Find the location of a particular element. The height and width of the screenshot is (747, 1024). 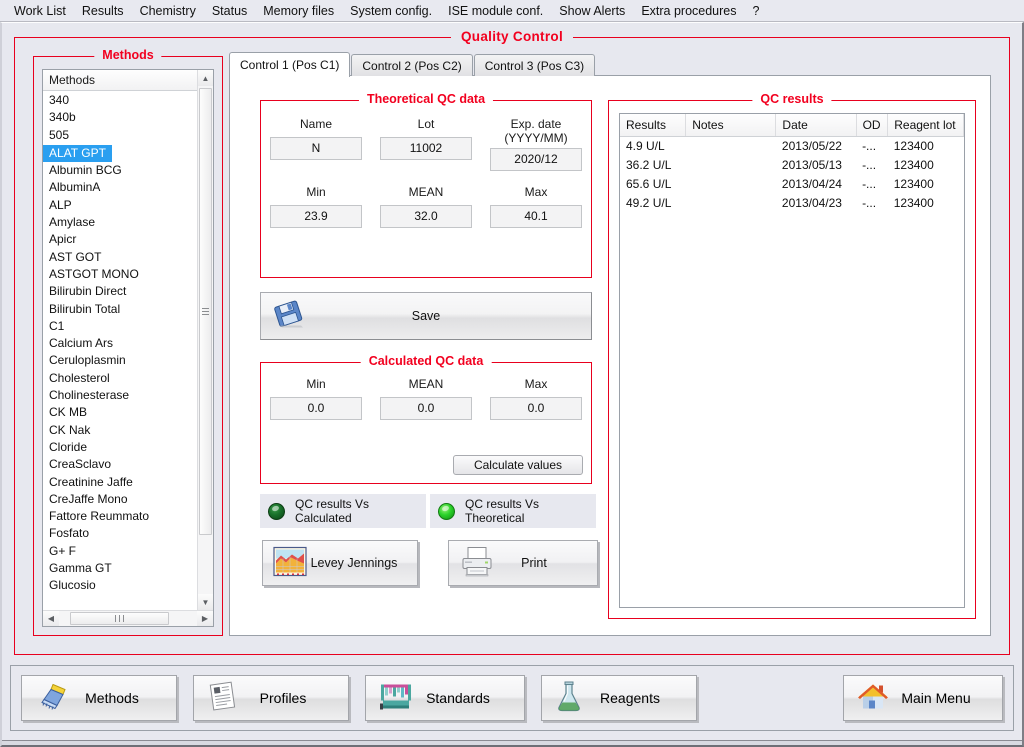

list-item: CK MB is located at coordinates (120, 412).